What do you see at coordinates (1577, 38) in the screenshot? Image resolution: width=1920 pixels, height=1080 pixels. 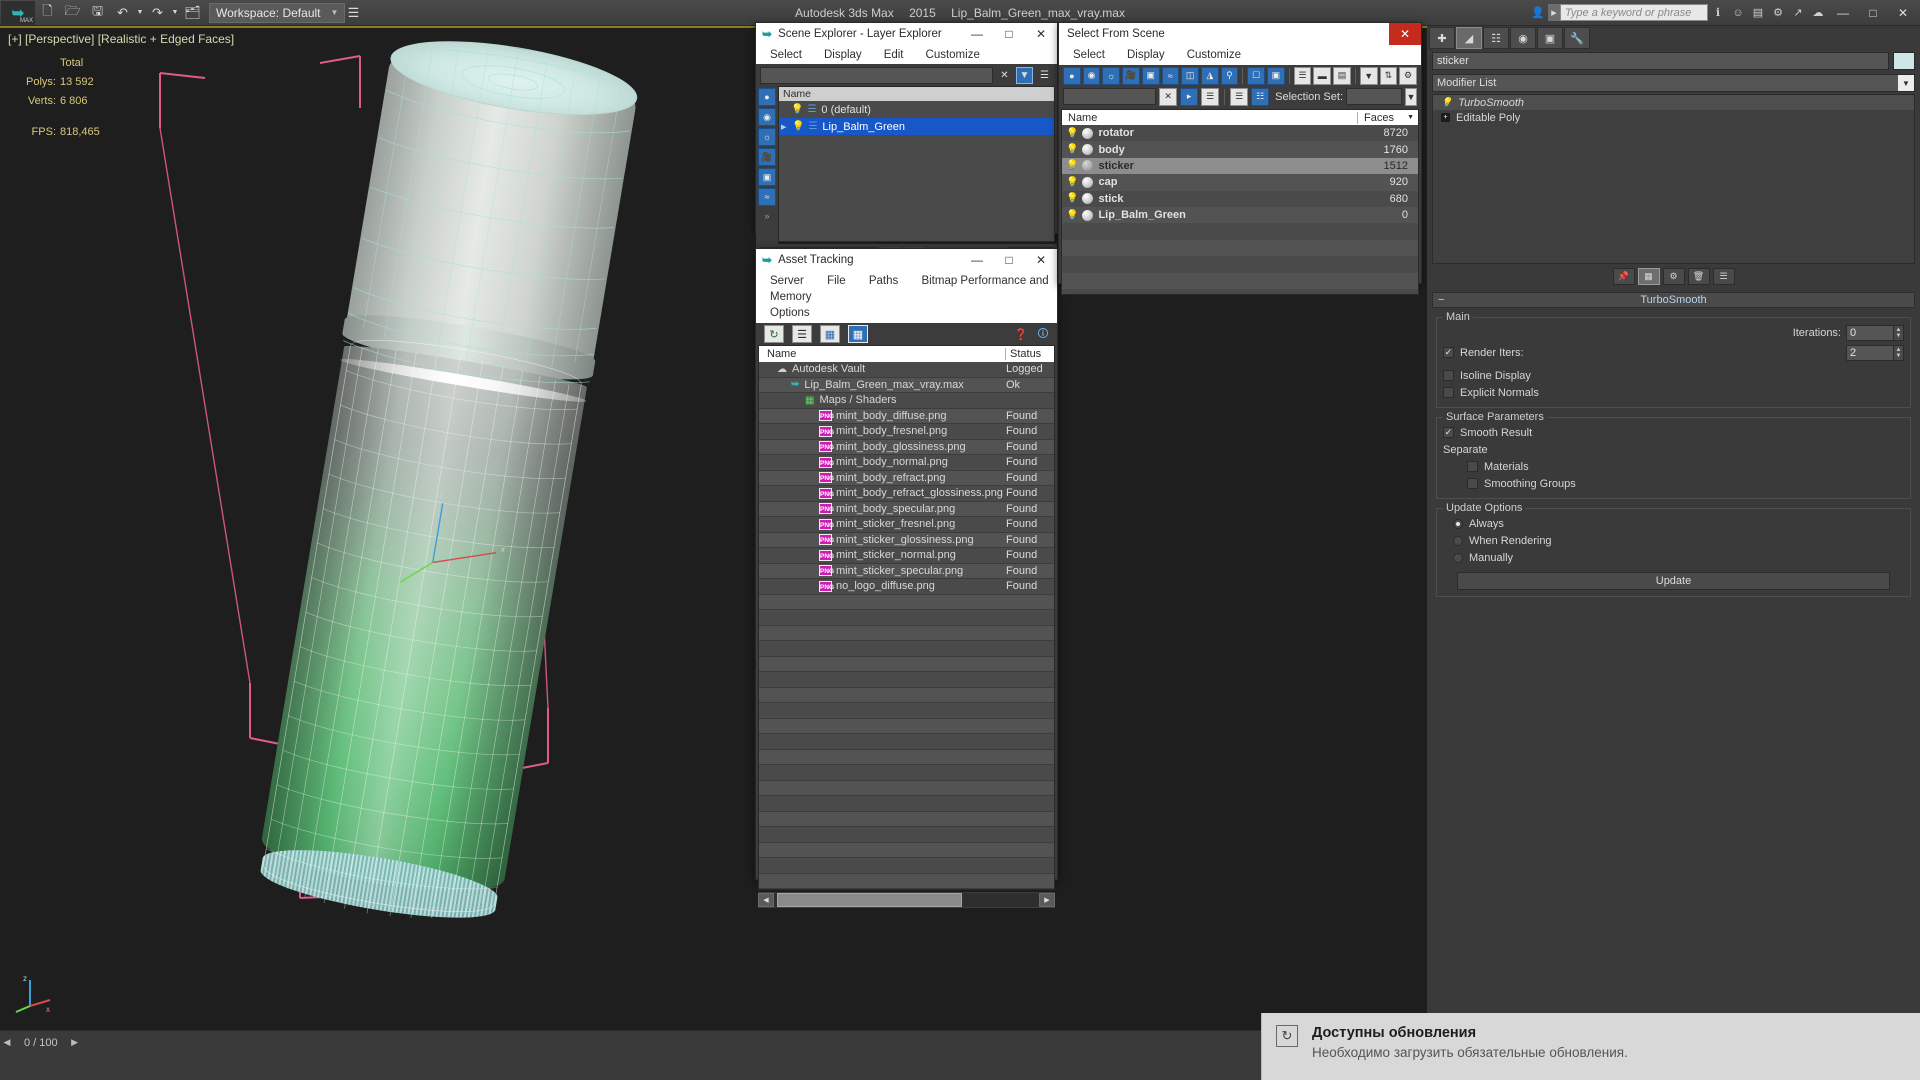 I see `tab-utilities: 🔧` at bounding box center [1577, 38].